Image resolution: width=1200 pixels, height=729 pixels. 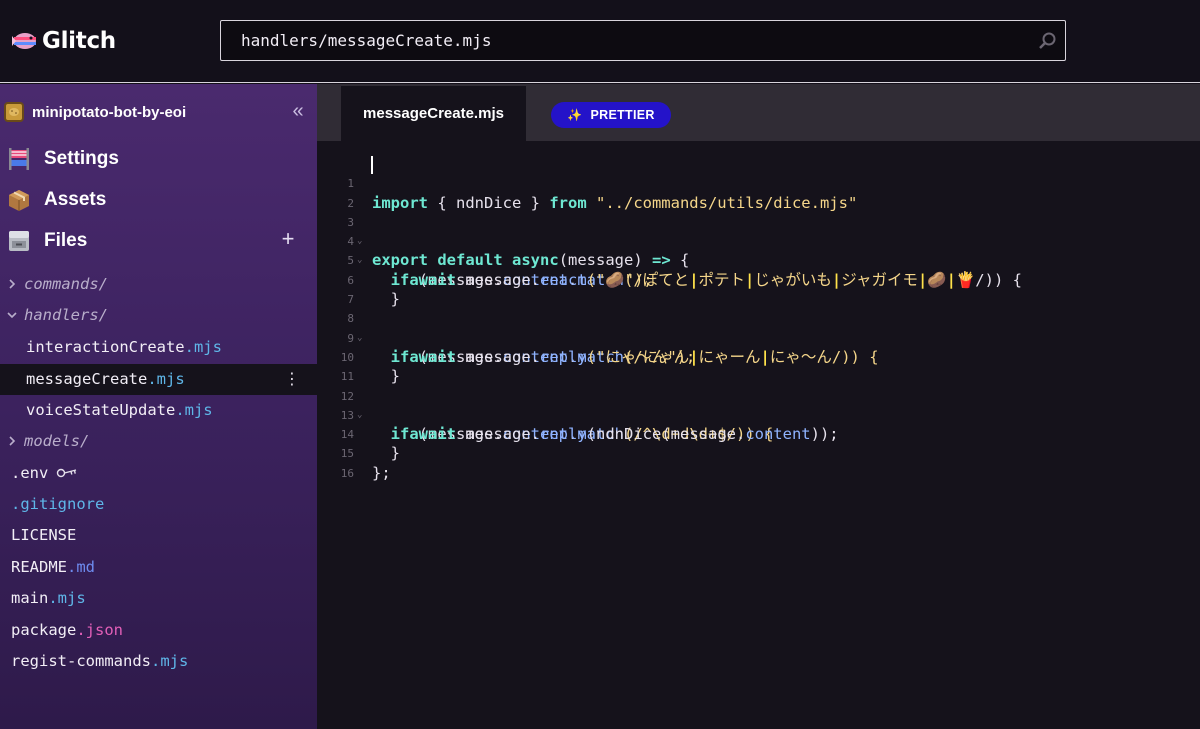 I want to click on add-file-button: +, so click(x=288, y=239).